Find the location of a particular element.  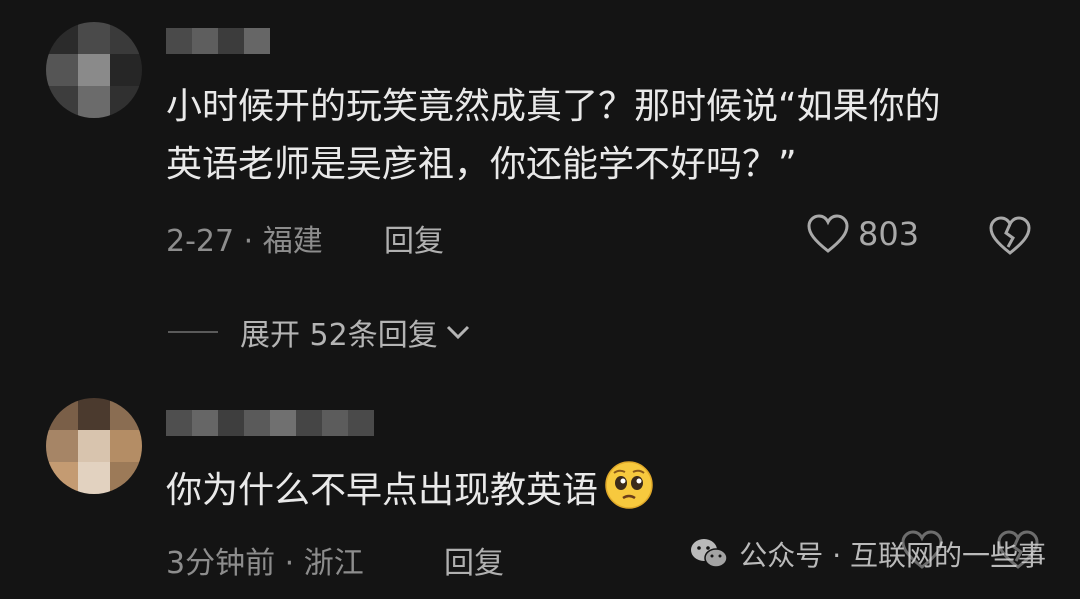

expand-replies-button: 展开 52条回复 is located at coordinates (320, 332).